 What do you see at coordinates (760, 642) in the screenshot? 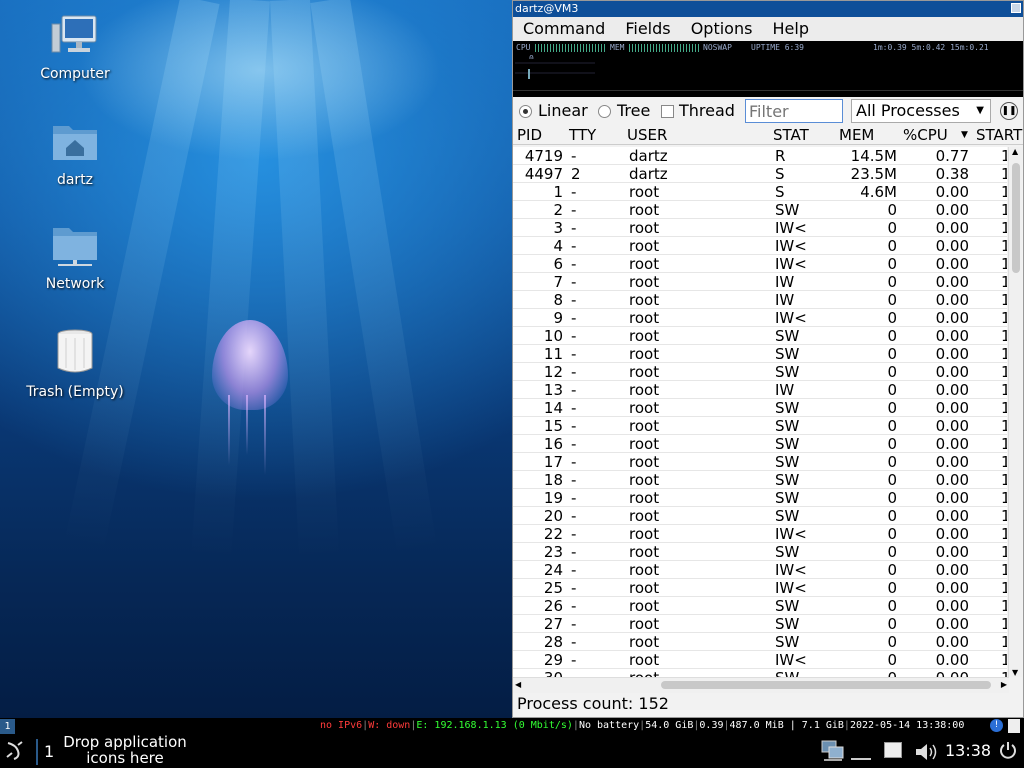
I see `table-row: 28- root SW 0 0.00 1` at bounding box center [760, 642].